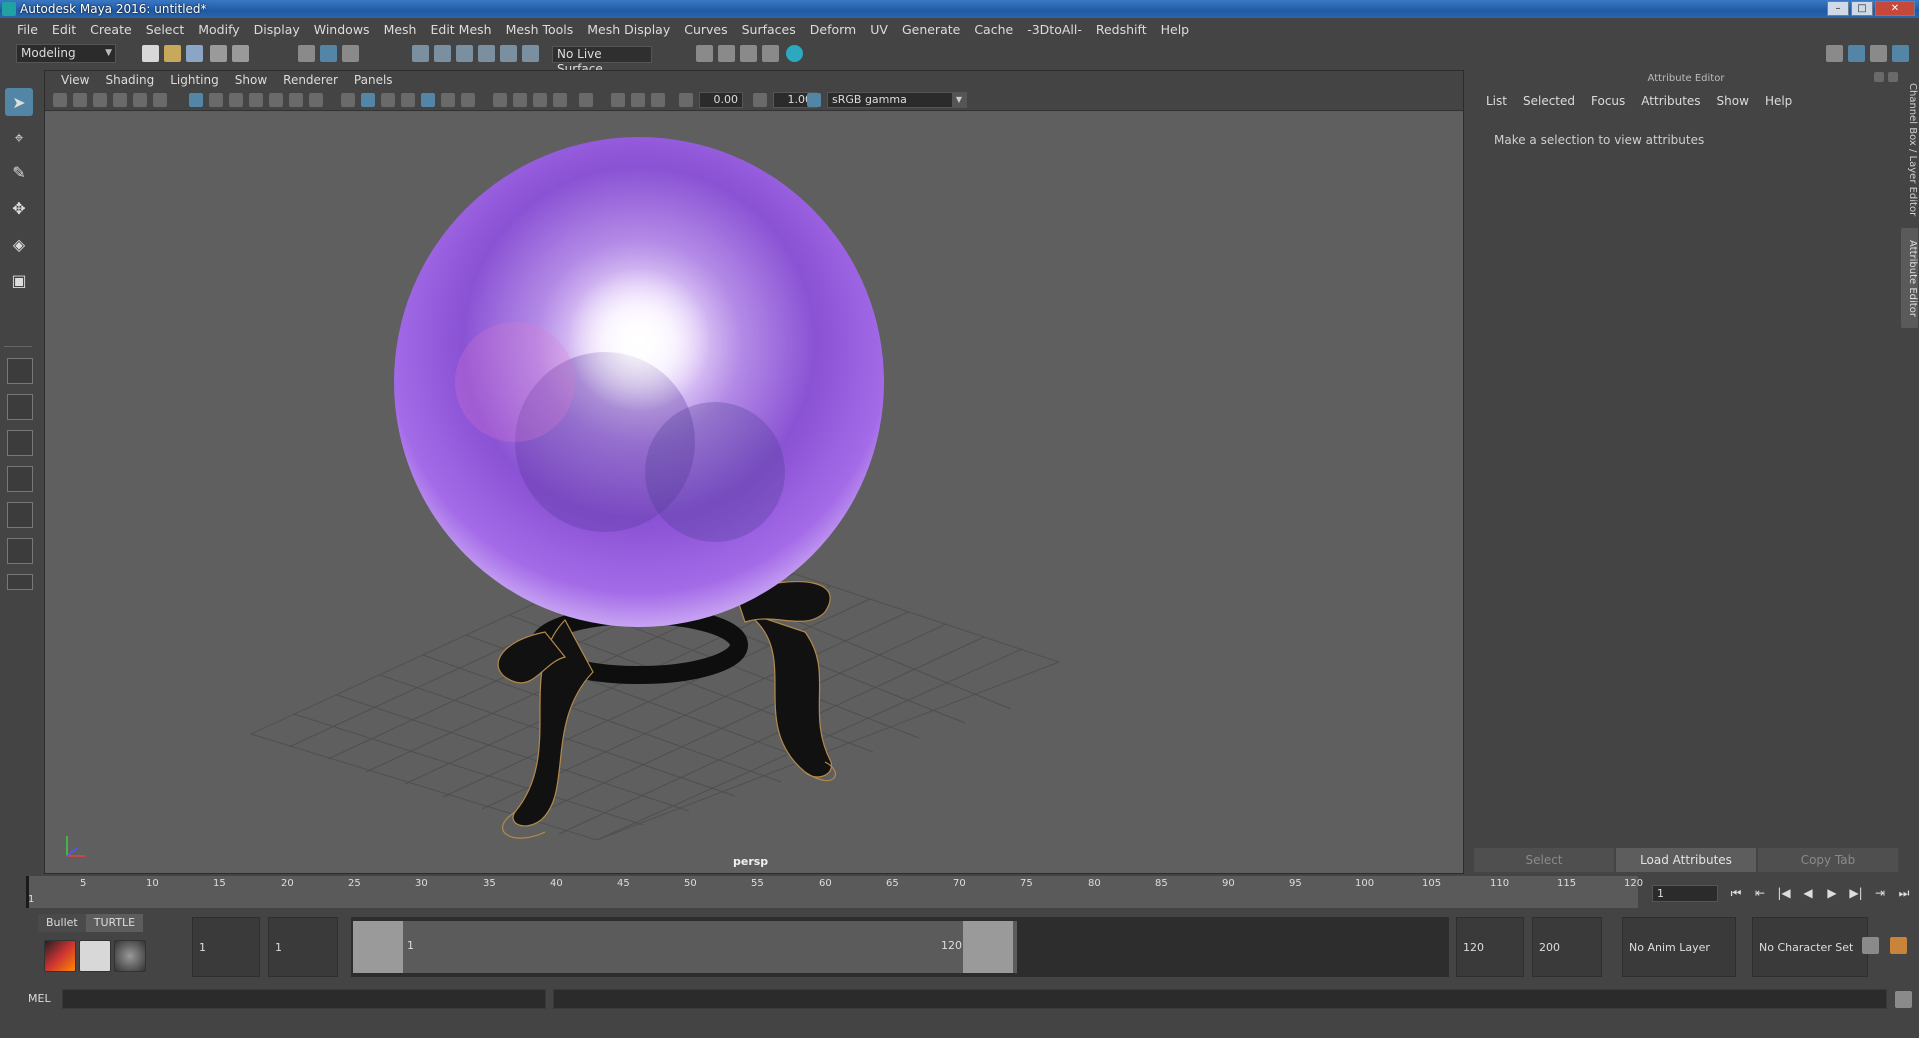 This screenshot has height=1038, width=1919. What do you see at coordinates (770, 53) in the screenshot?
I see `render-settings-icon` at bounding box center [770, 53].